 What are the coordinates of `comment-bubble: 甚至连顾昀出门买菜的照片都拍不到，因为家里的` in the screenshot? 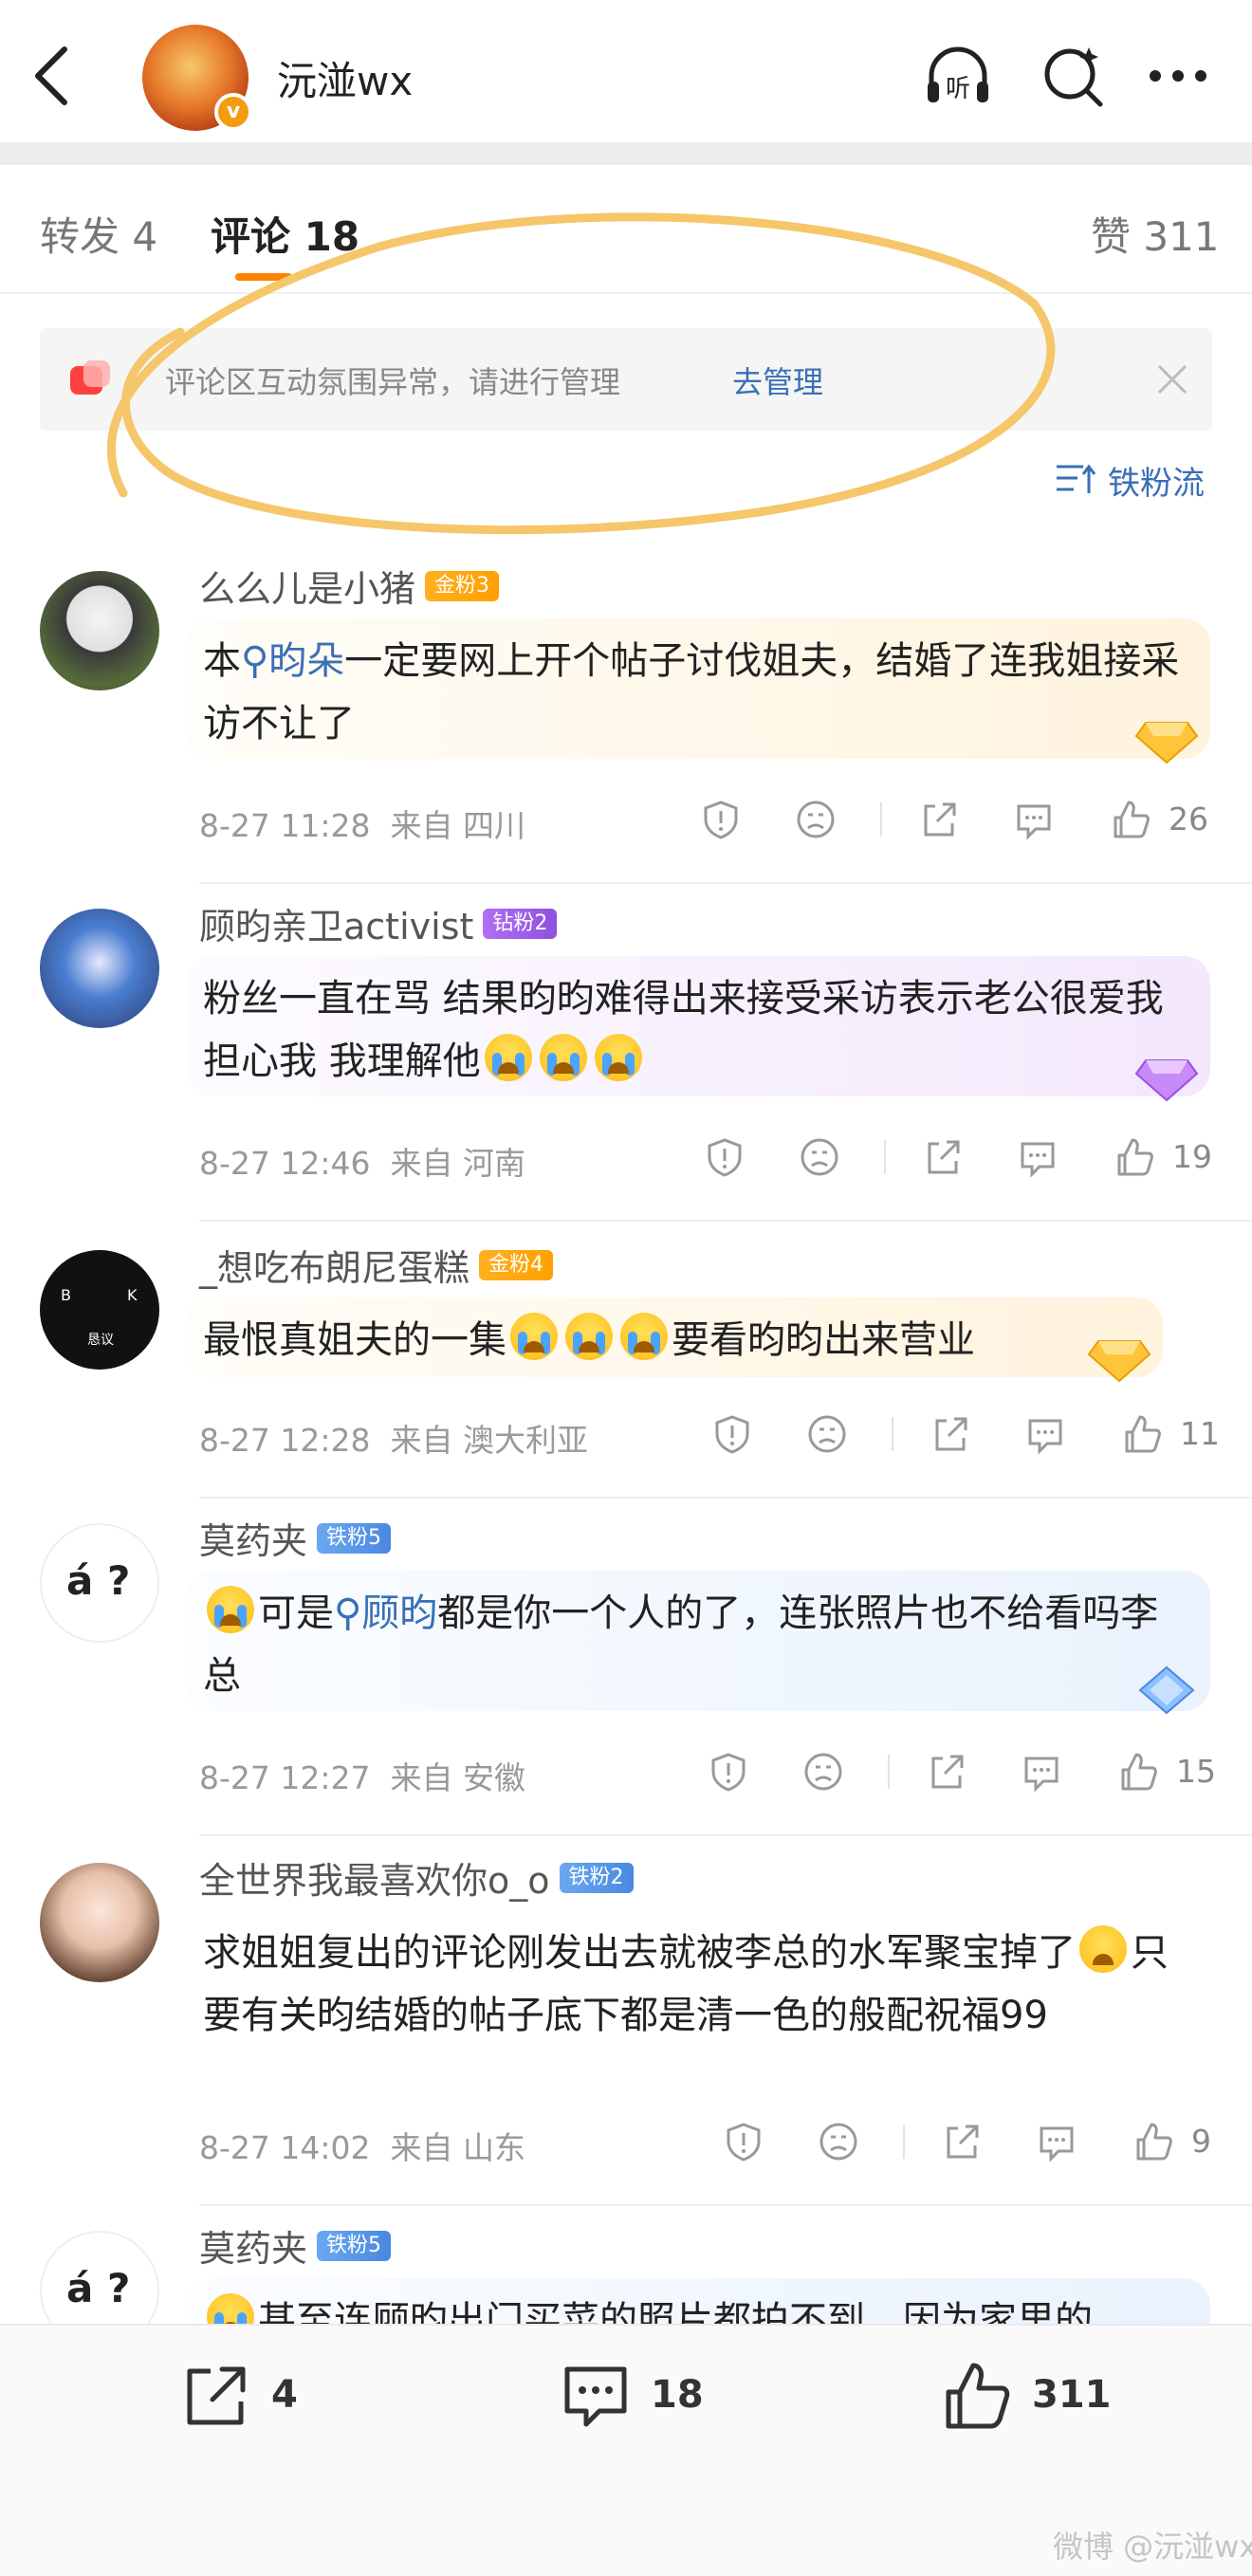 It's located at (698, 2301).